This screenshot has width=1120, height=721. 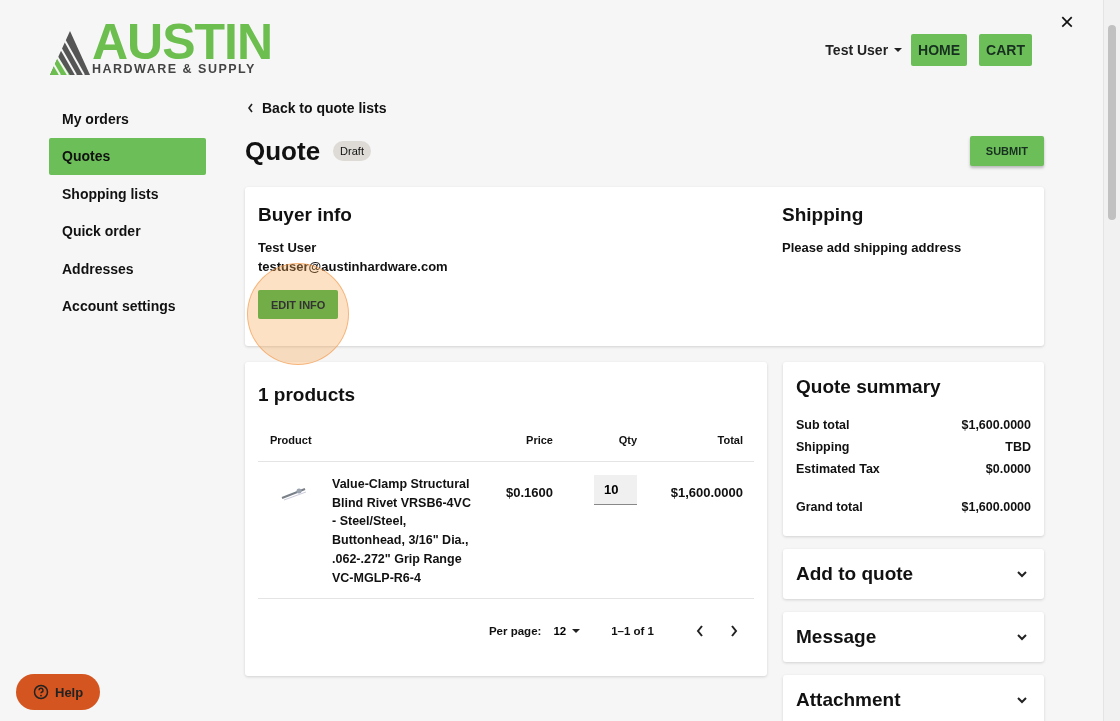 I want to click on buyer-email: testuser@austinhardware.com, so click(x=353, y=267).